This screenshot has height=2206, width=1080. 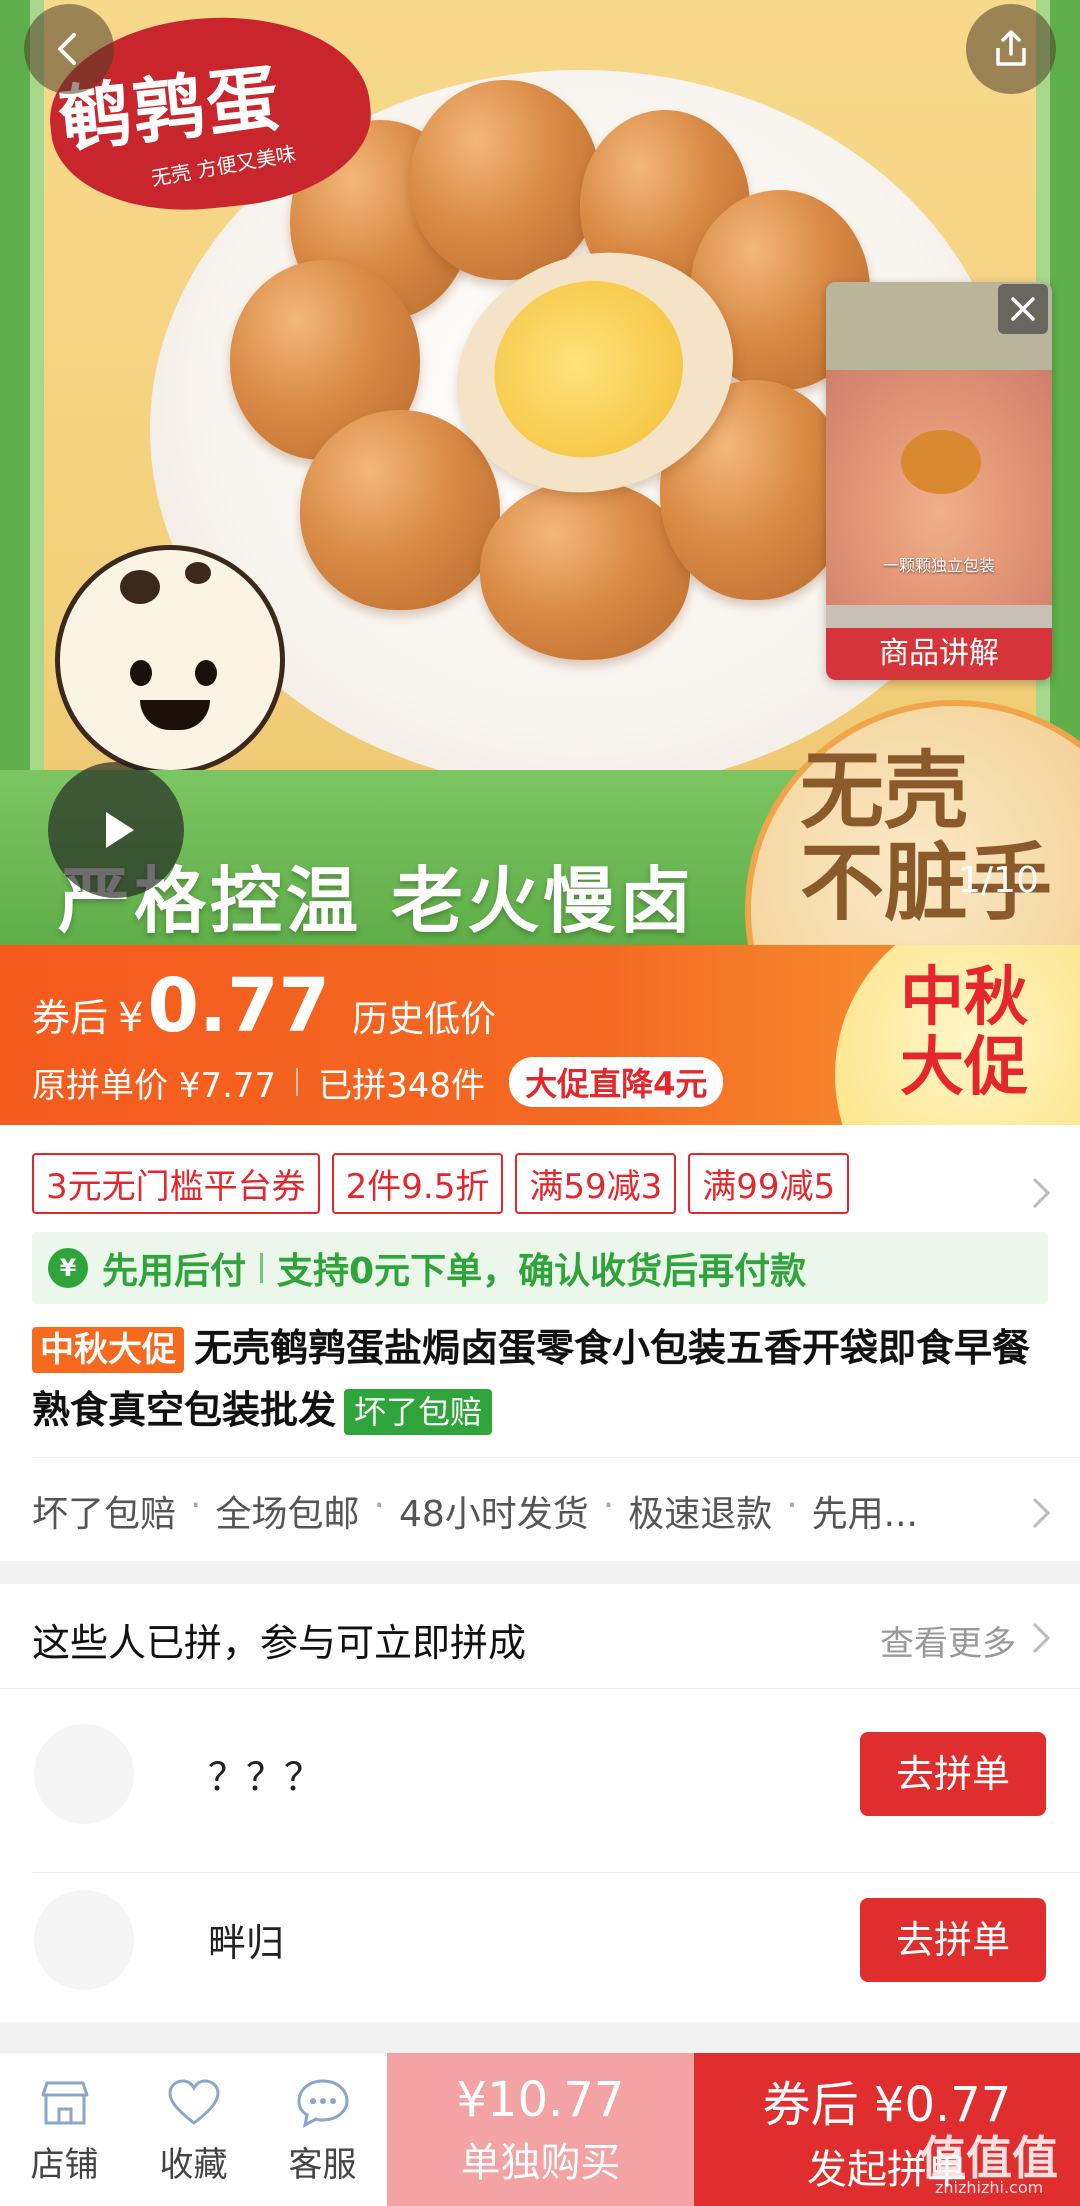 What do you see at coordinates (104, 1514) in the screenshot?
I see `service-item: 坏了包赔` at bounding box center [104, 1514].